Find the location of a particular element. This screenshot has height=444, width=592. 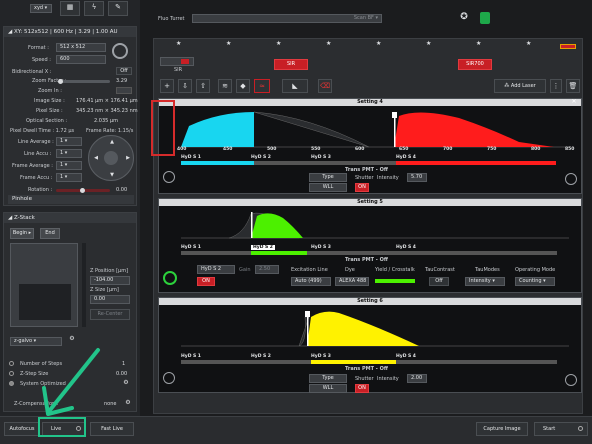

star-tab-icon-7: ★ is located at coordinates (478, 44).